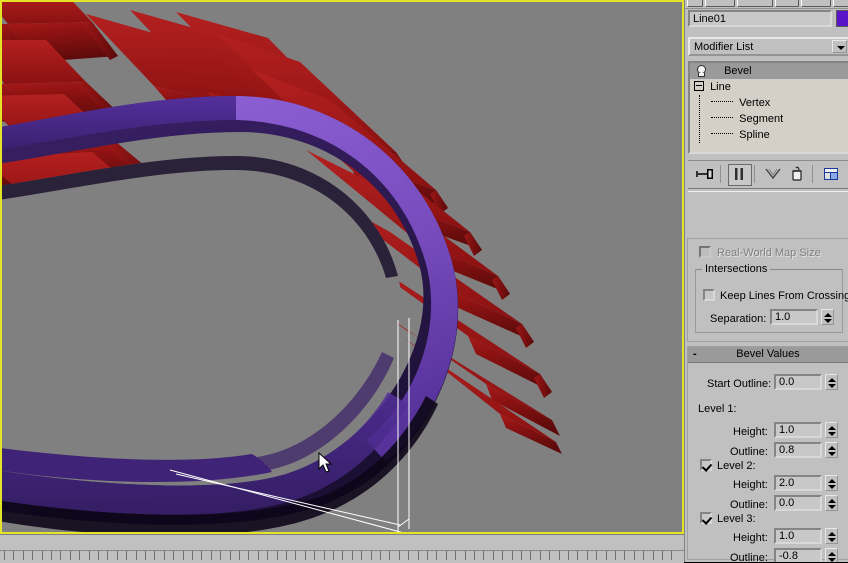 The image size is (848, 563). What do you see at coordinates (798, 450) in the screenshot?
I see `level-1-outline-input: 0.8` at bounding box center [798, 450].